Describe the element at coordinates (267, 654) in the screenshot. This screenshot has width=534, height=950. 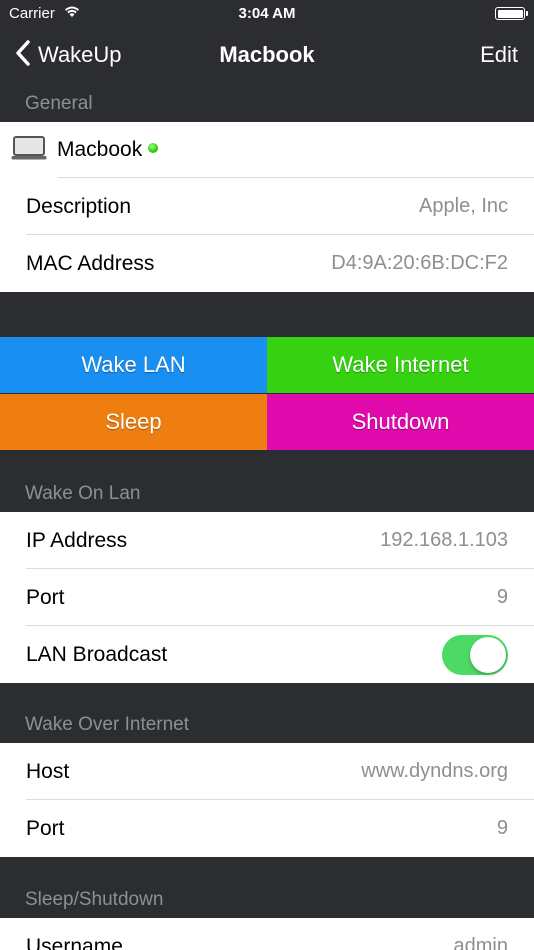
I see `lan-broadcast-row: LAN Broadcast` at that location.